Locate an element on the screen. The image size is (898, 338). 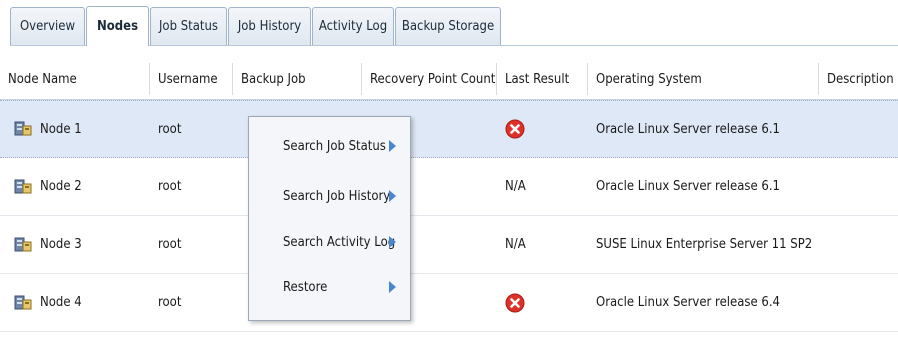
menu-item-label: Restore is located at coordinates (305, 287).